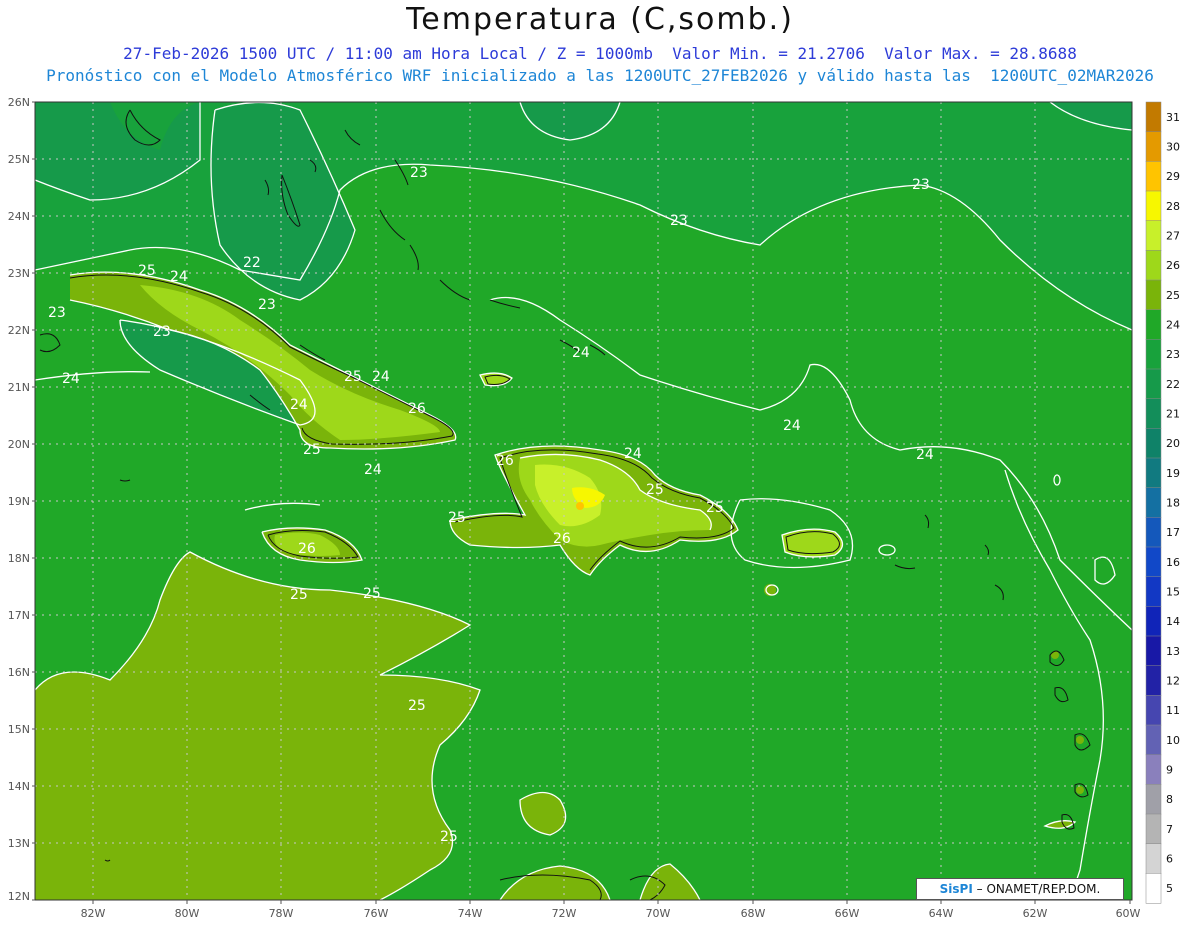  Describe the element at coordinates (1020, 889) in the screenshot. I see `credit-box: SisPI – ONAMET/REP.DOM.` at that location.